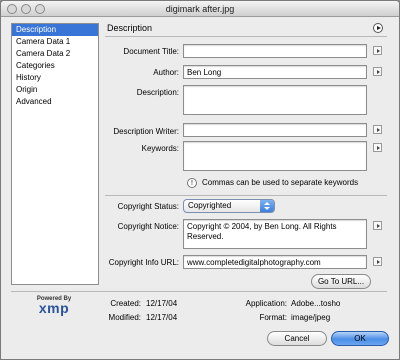  What do you see at coordinates (146, 131) in the screenshot?
I see `description-writer-label: Description Writer:` at bounding box center [146, 131].